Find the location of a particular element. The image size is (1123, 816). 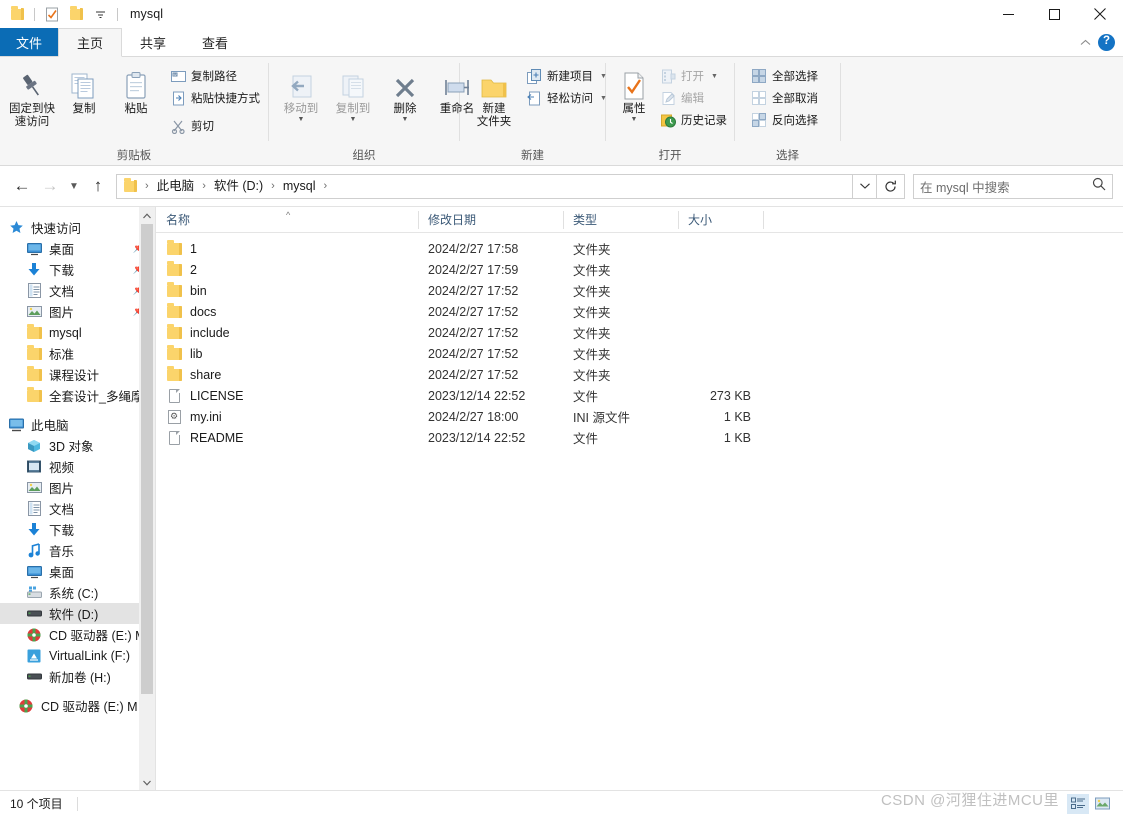

sidebar-item-cd-drive-e: CD 驱动器 (E:) M is located at coordinates (77, 634).